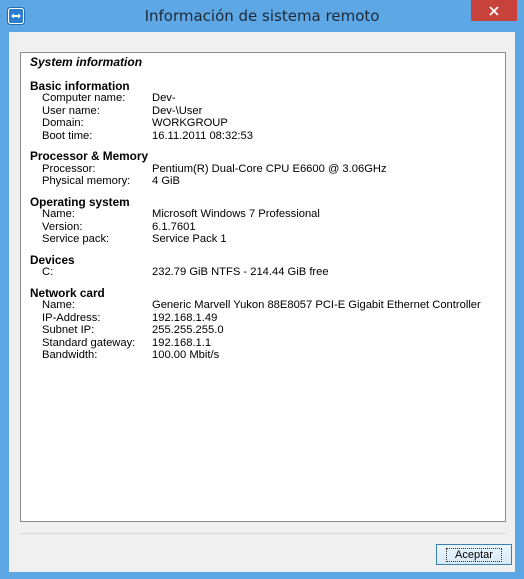  Describe the element at coordinates (236, 214) in the screenshot. I see `info-value: Microsoft Windows 7 Professional` at that location.